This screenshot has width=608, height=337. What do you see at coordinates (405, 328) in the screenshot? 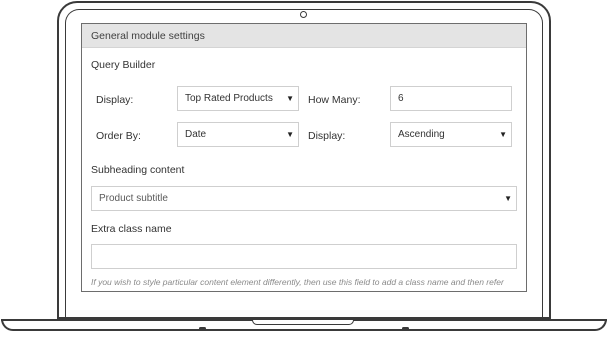
I see `laptop-foot-right` at bounding box center [405, 328].